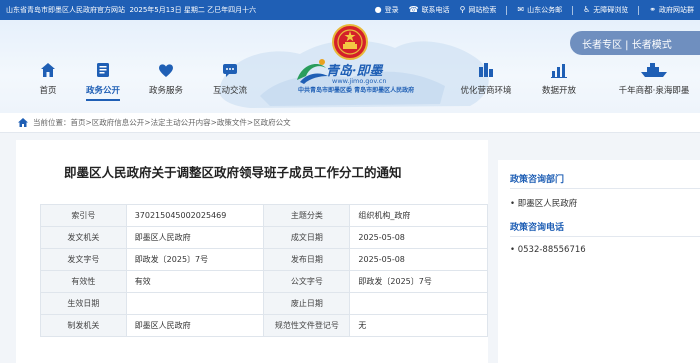 This screenshot has width=700, height=363. I want to click on meta-key: 生效日期, so click(83, 303).